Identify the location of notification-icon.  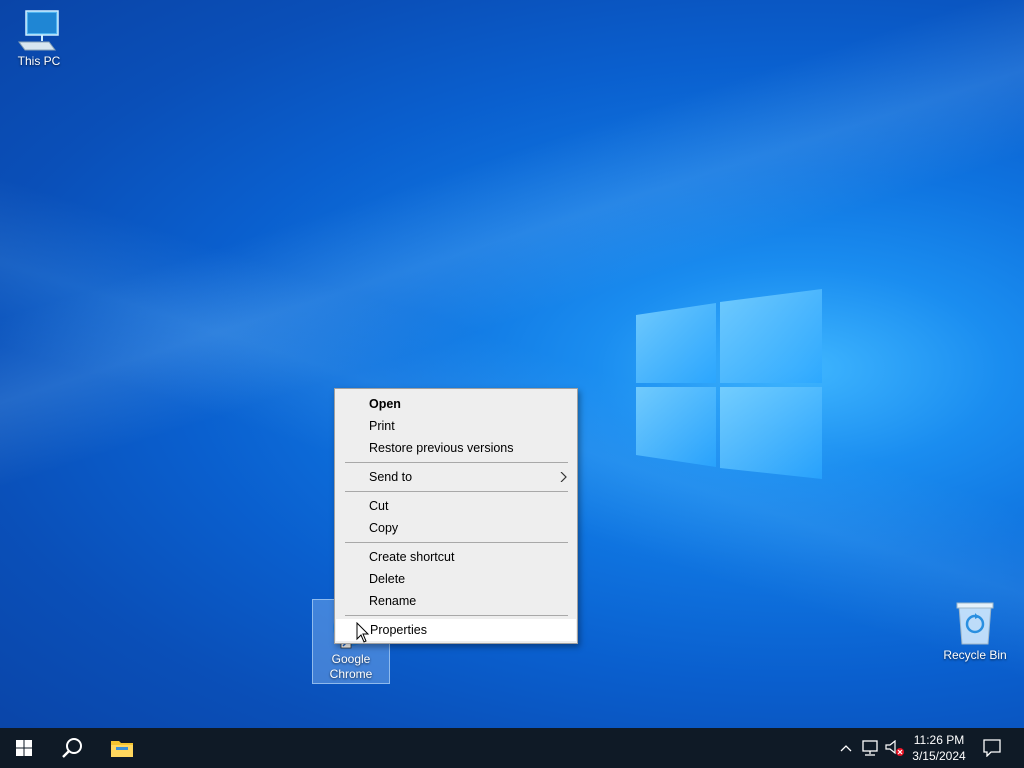
(992, 748).